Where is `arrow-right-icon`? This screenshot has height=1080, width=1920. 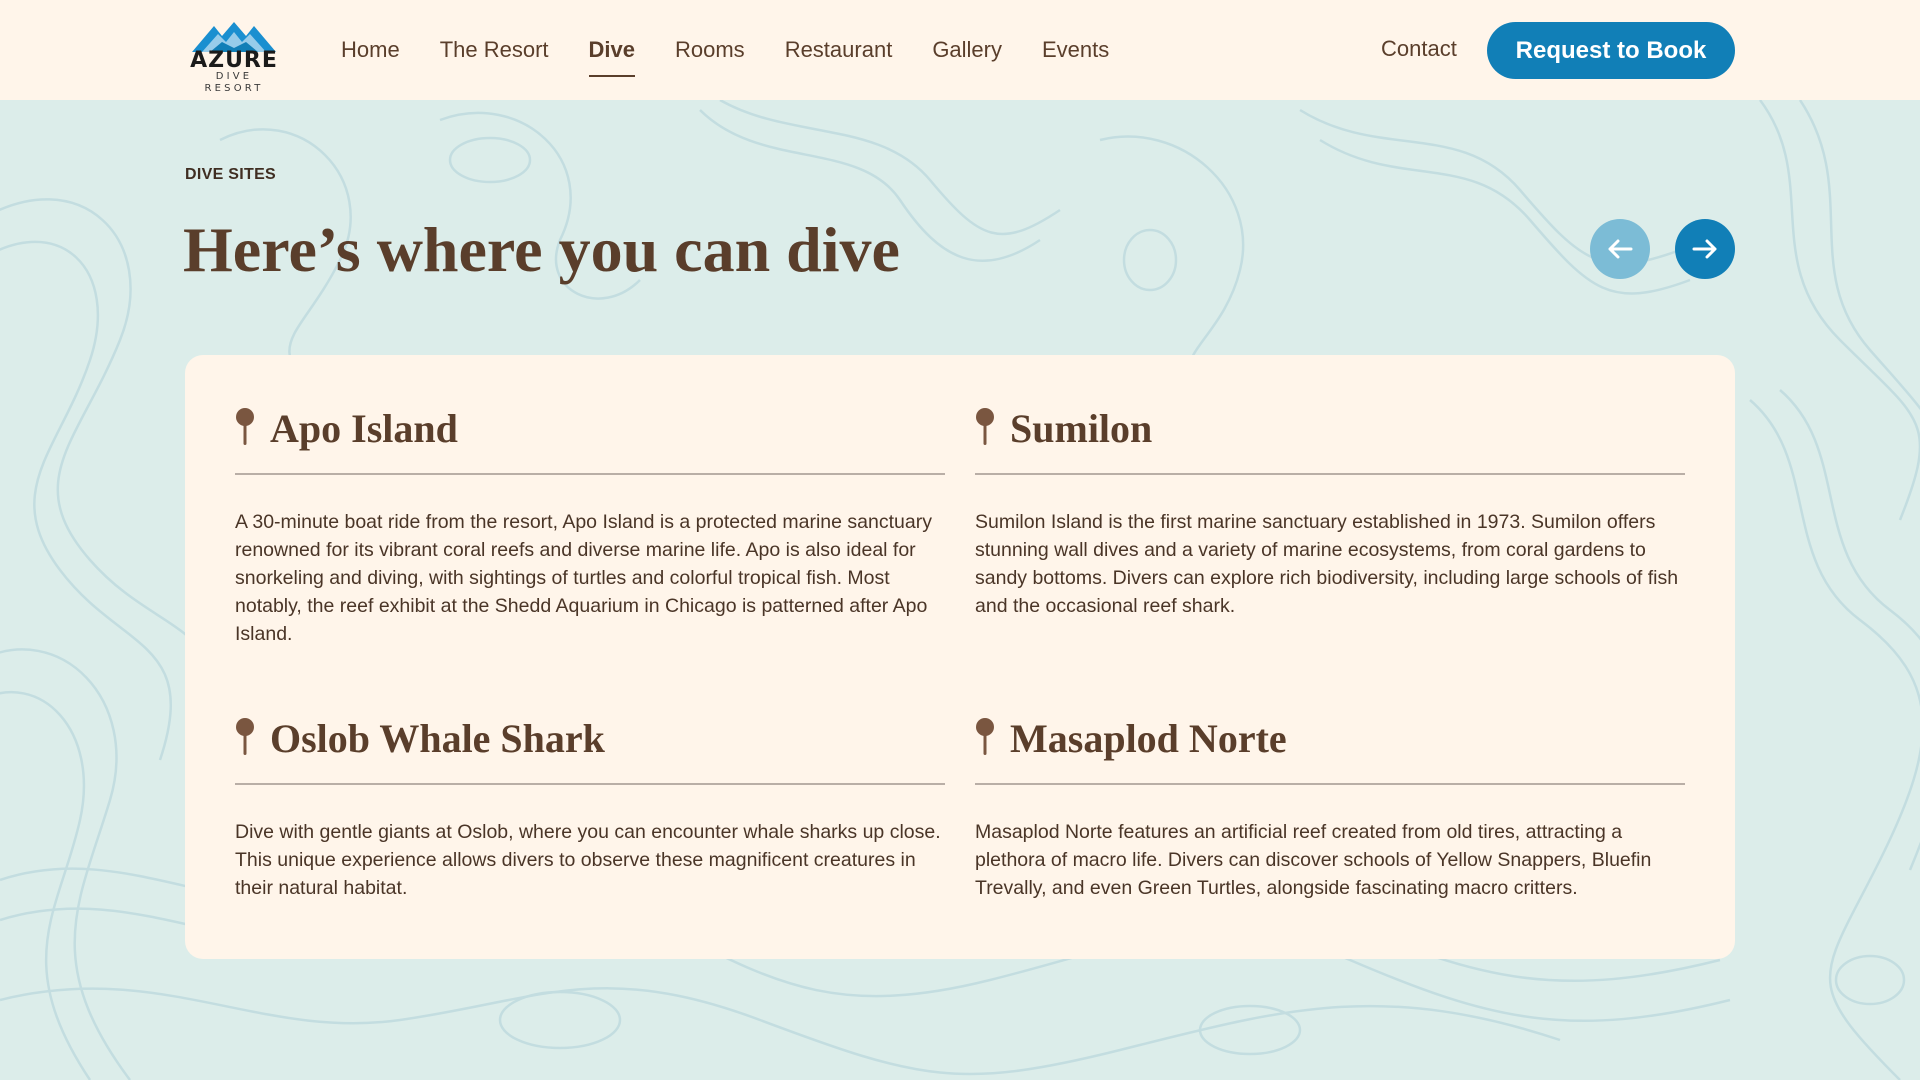
arrow-right-icon is located at coordinates (1704, 249).